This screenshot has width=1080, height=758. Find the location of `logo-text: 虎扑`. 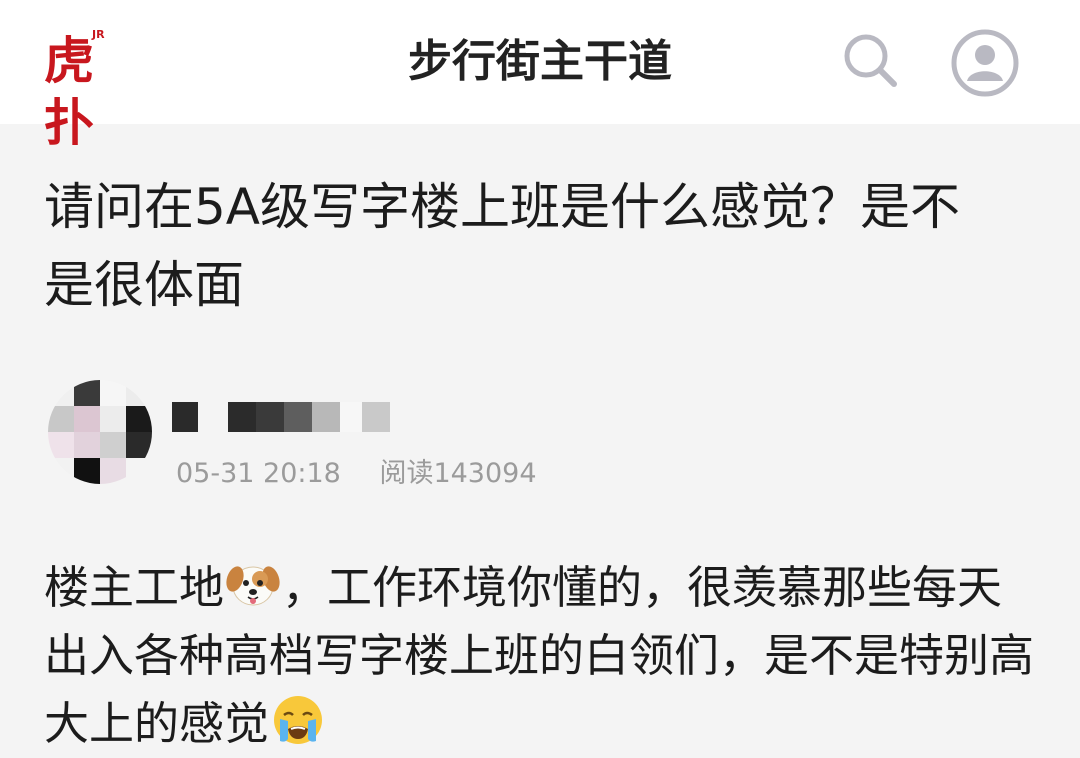

logo-text: 虎扑 is located at coordinates (69, 91).